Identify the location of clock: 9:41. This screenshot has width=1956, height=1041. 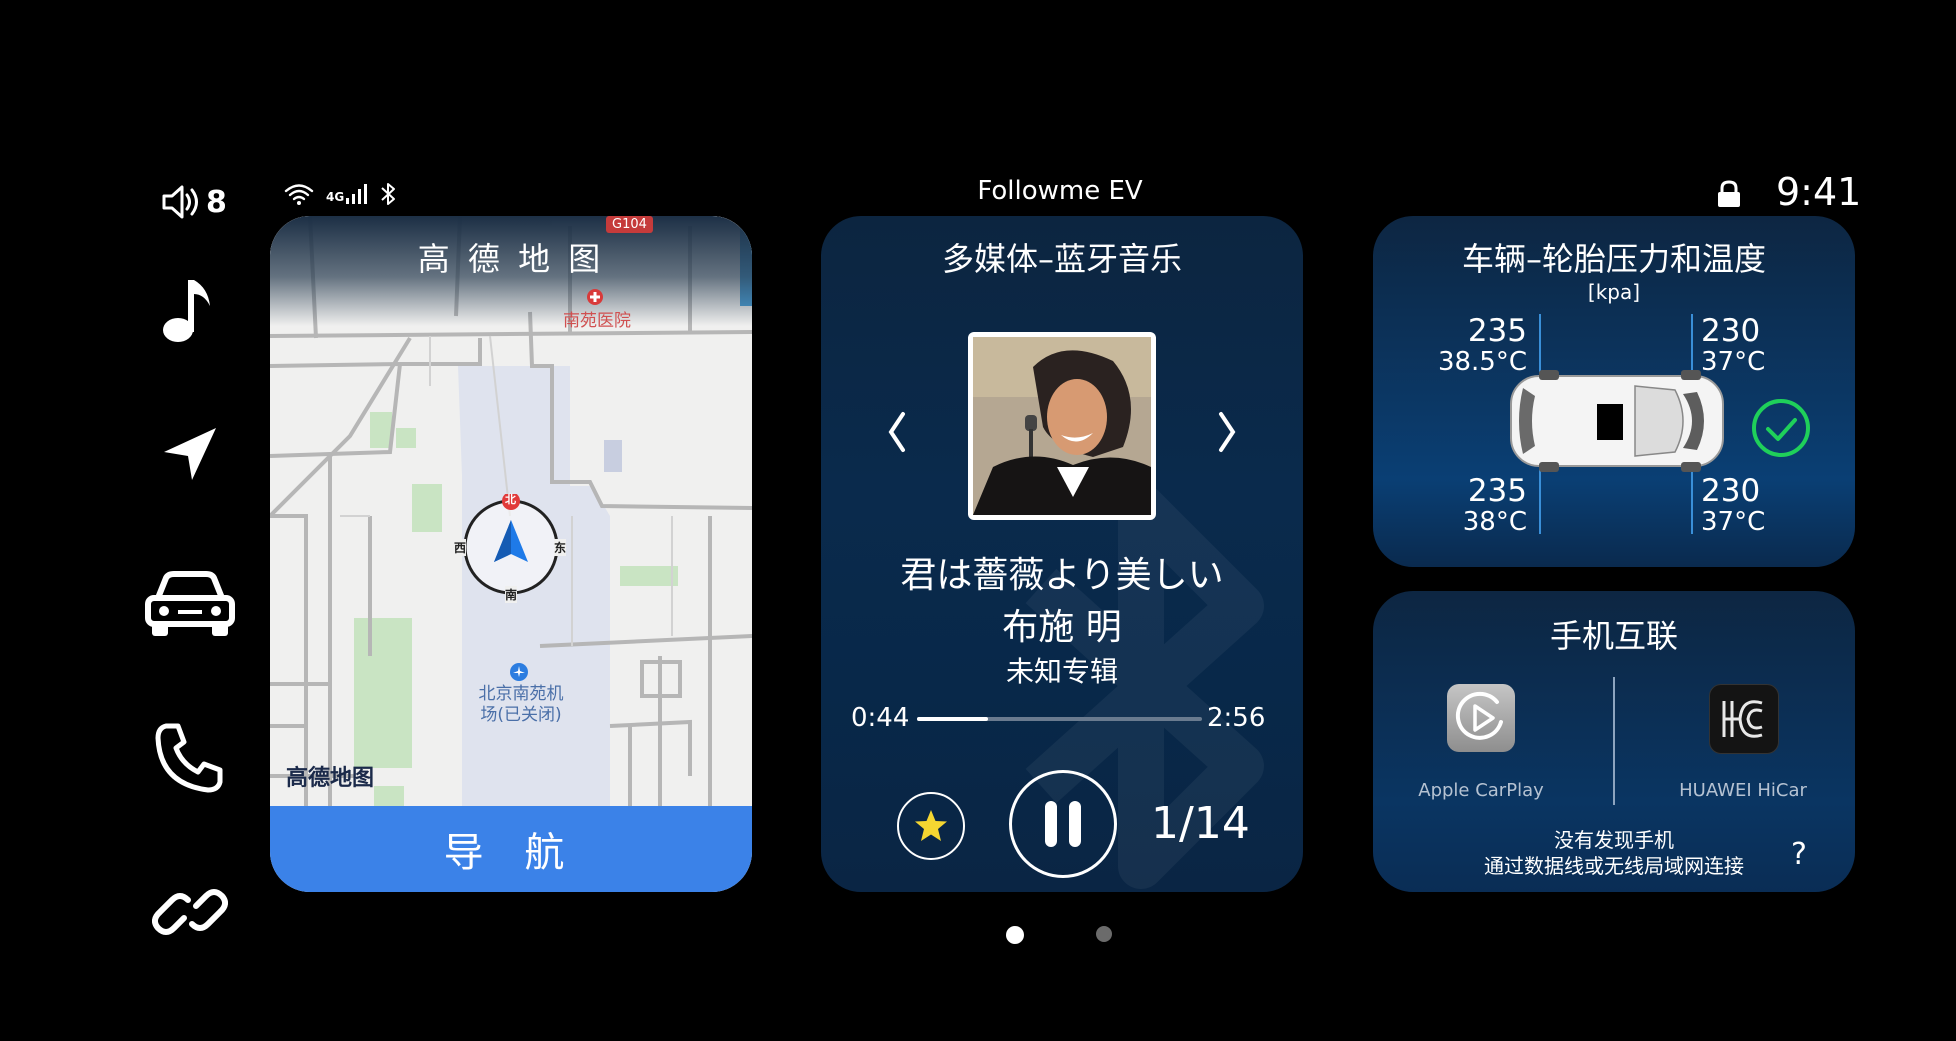
(1819, 192).